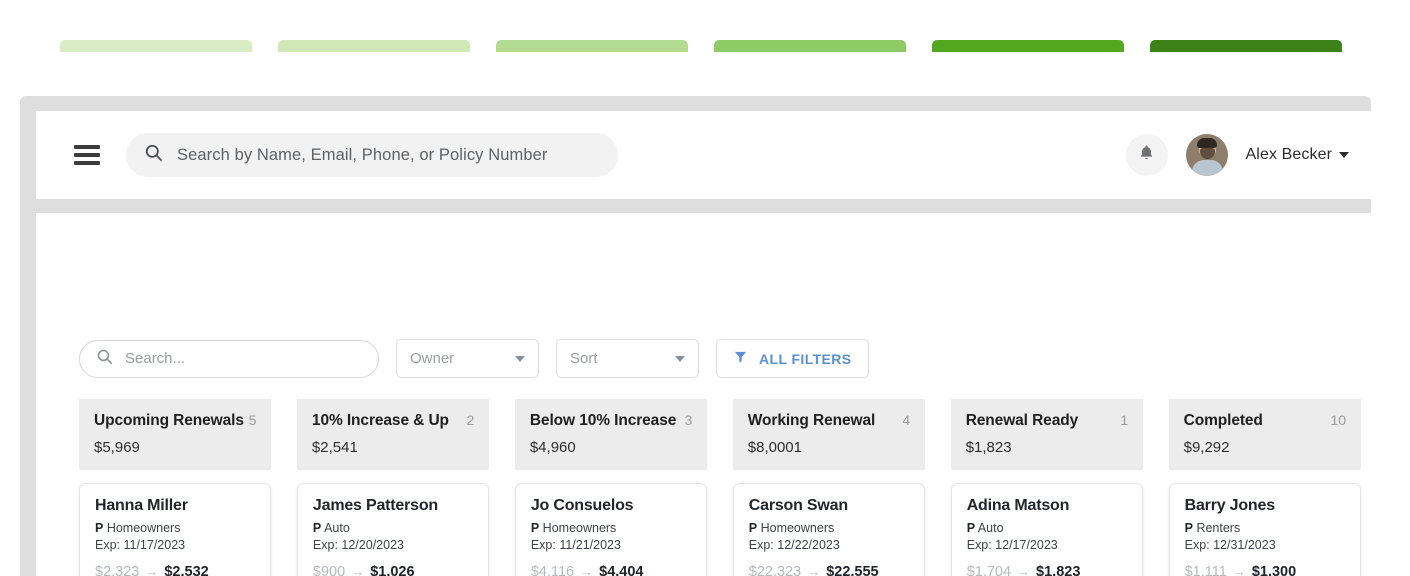 Image resolution: width=1410 pixels, height=576 pixels. I want to click on card-premium-change: $900 → $1,026, so click(393, 570).